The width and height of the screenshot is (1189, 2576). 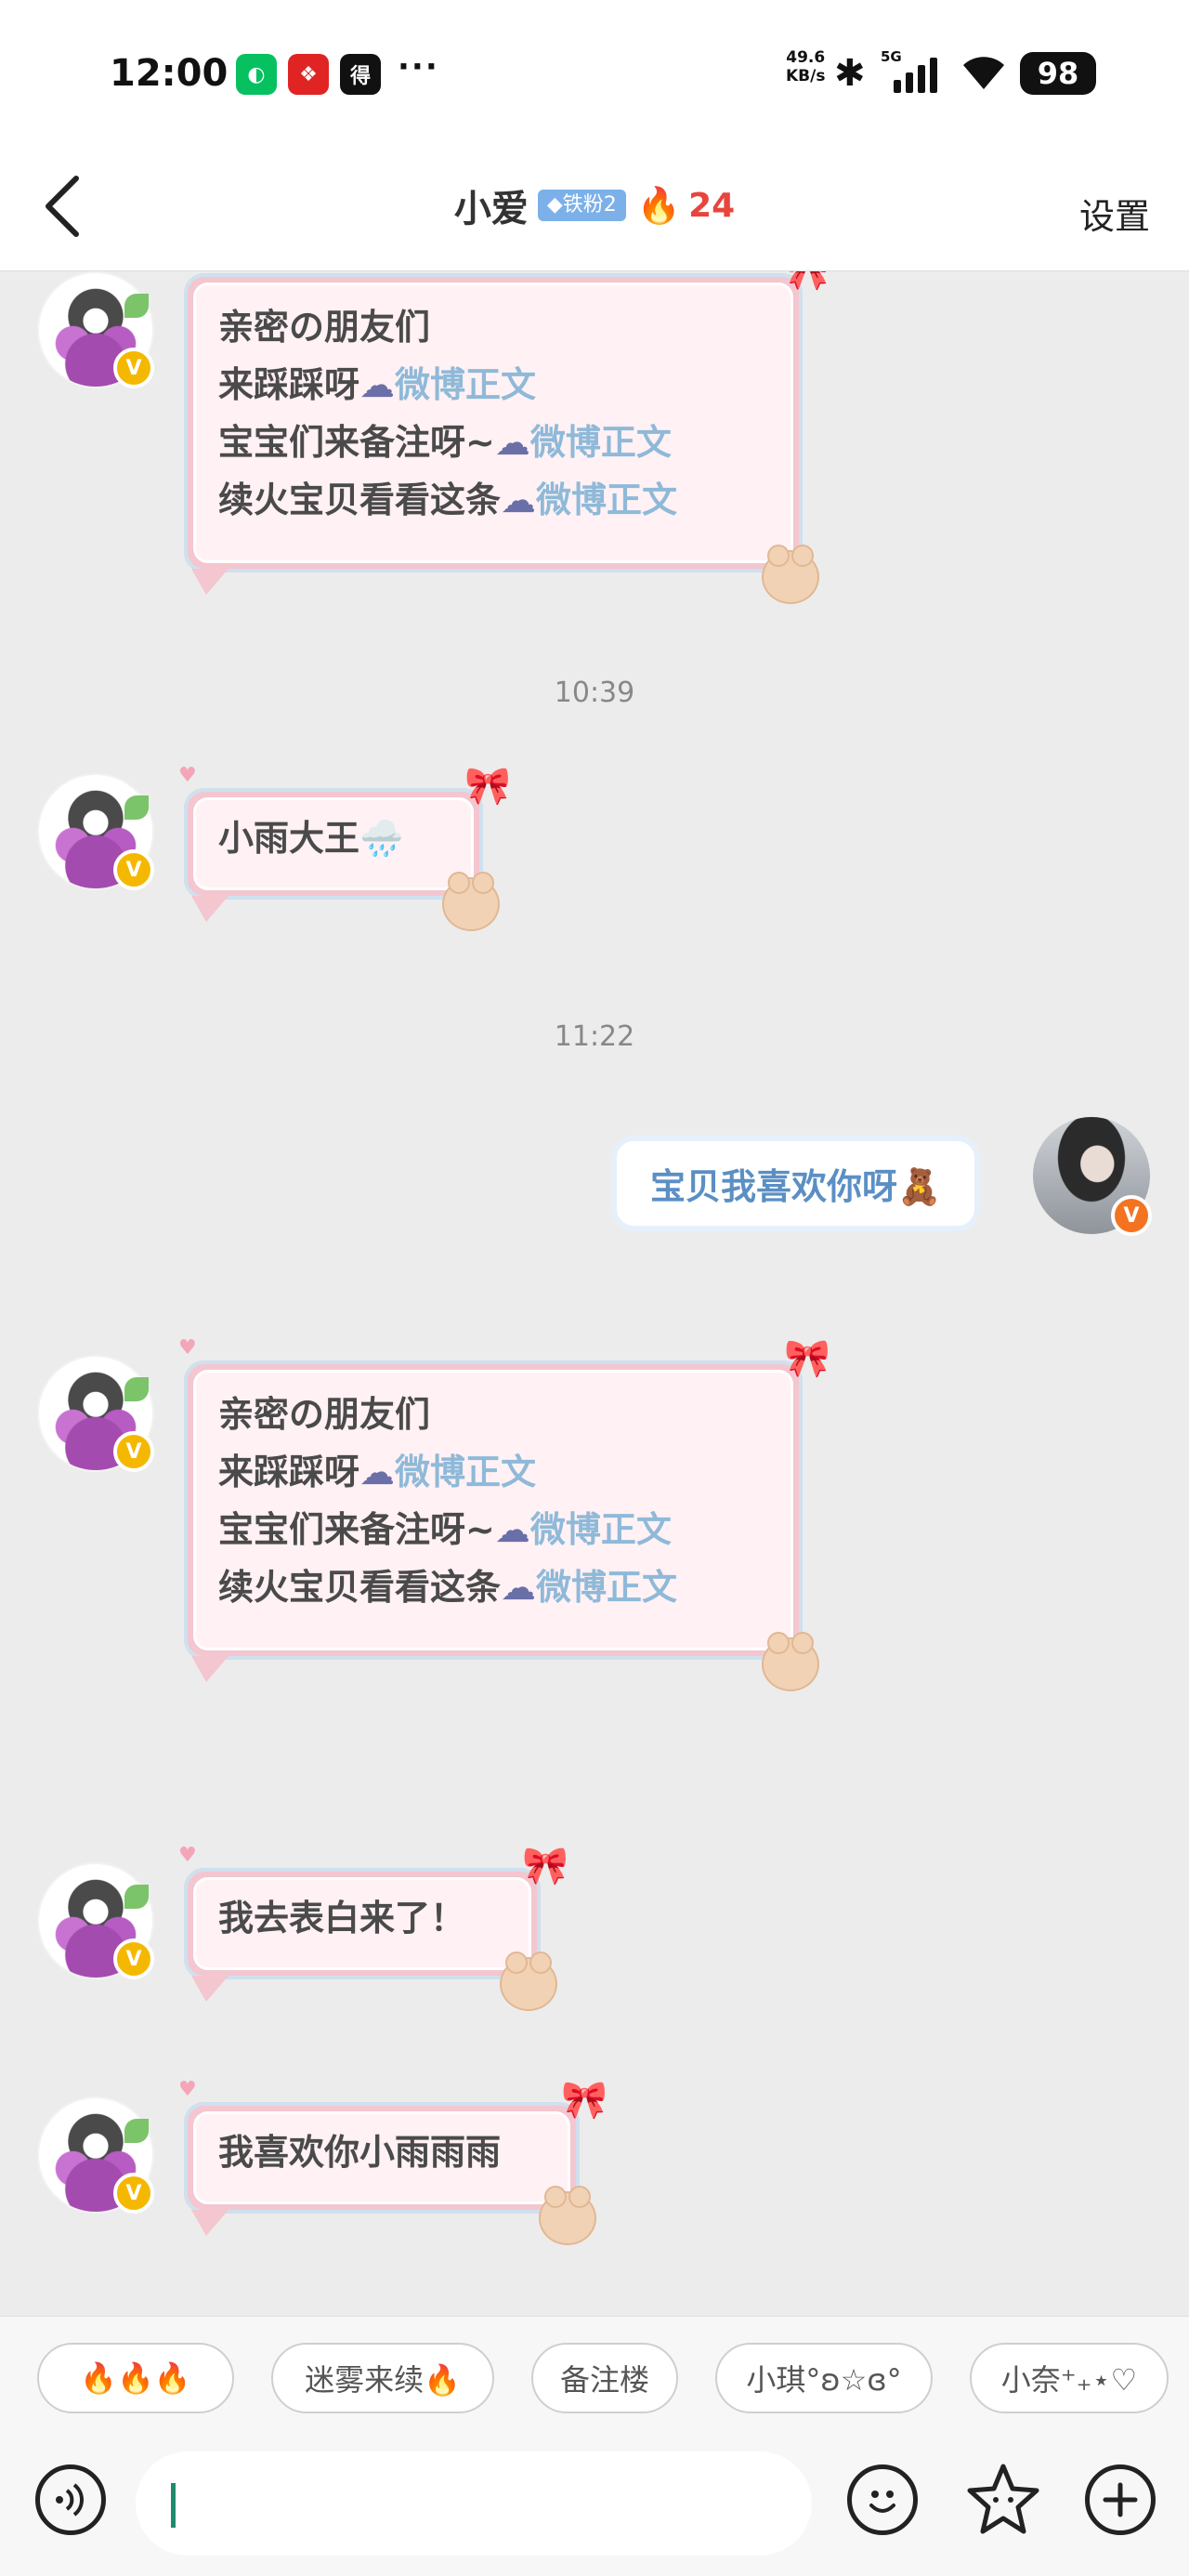 What do you see at coordinates (173, 2505) in the screenshot?
I see `text-caret` at bounding box center [173, 2505].